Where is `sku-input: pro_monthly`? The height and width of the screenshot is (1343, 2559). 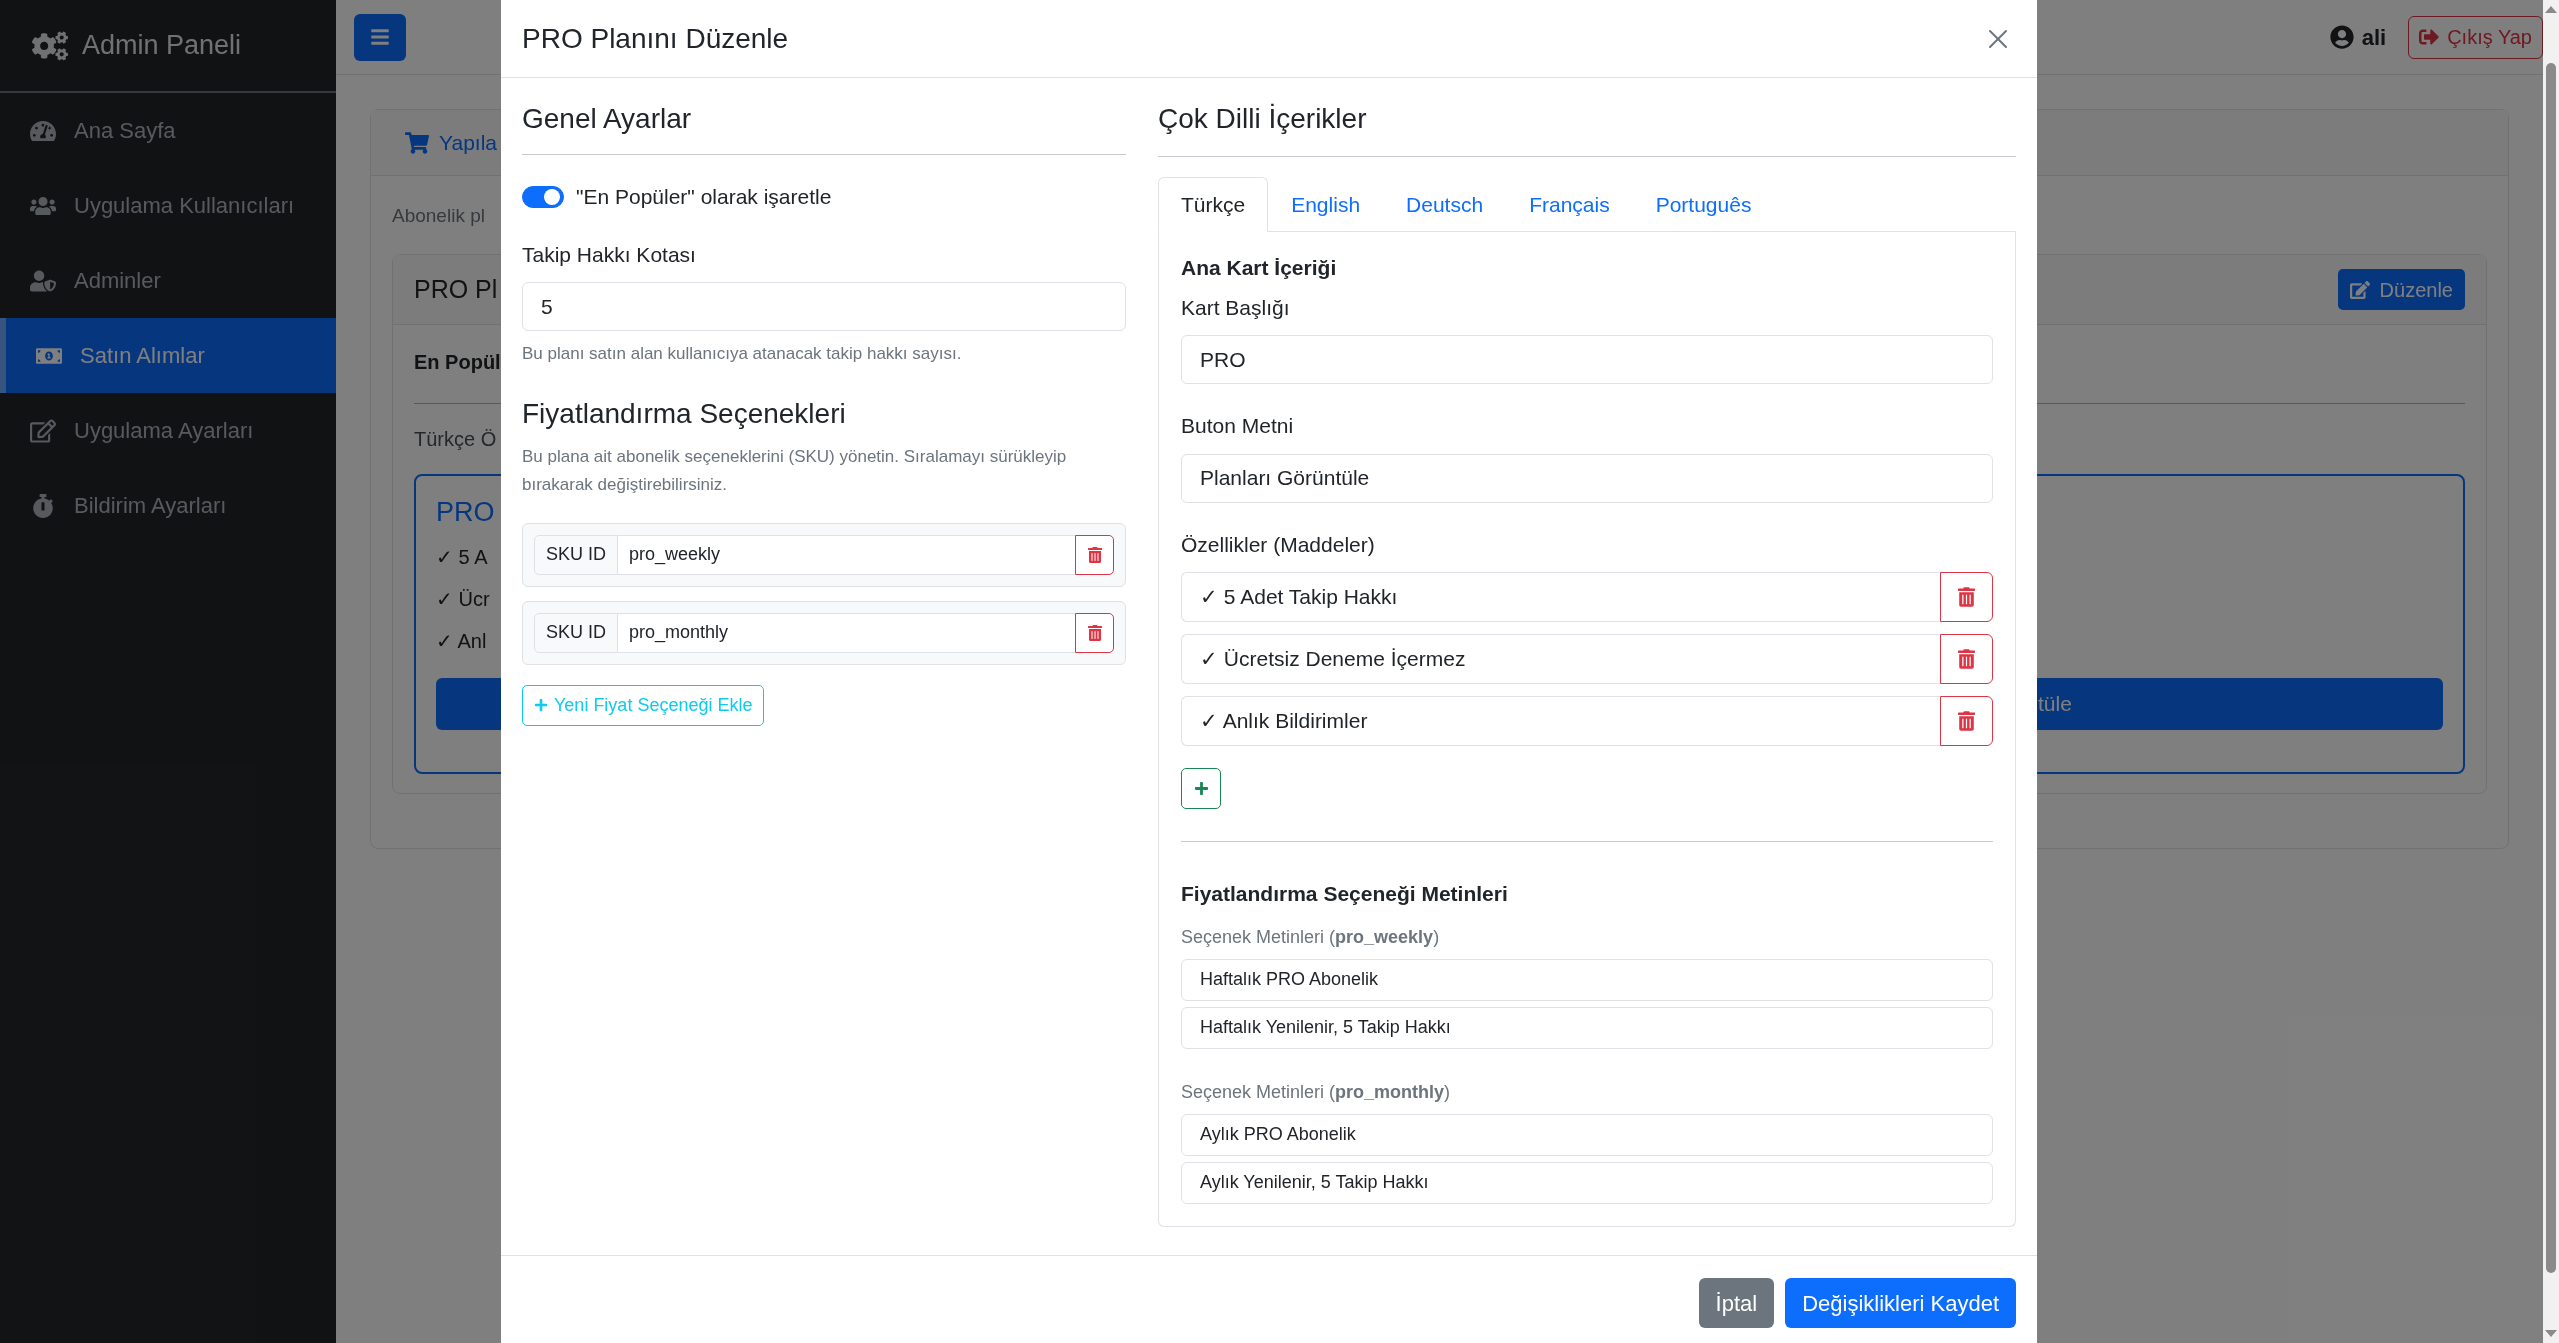 sku-input: pro_monthly is located at coordinates (846, 632).